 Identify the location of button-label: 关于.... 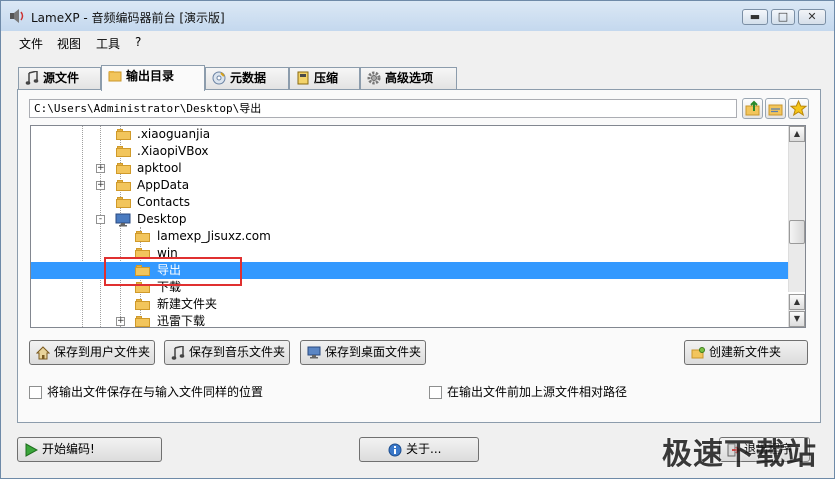
(424, 449).